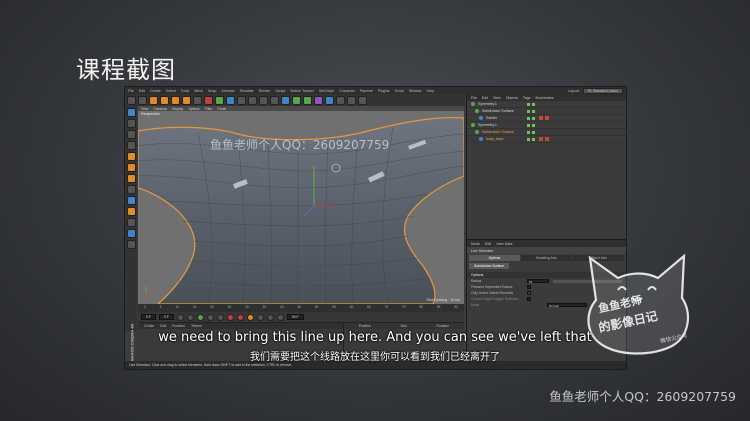 The height and width of the screenshot is (421, 750). What do you see at coordinates (208, 100) in the screenshot?
I see `x-axis-icon` at bounding box center [208, 100].